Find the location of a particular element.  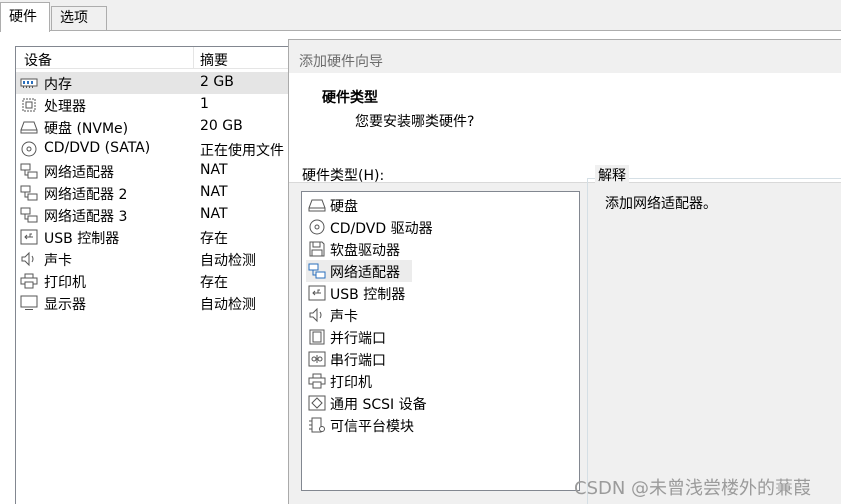

device-row-printer: 打印机 存在 is located at coordinates (165, 281).